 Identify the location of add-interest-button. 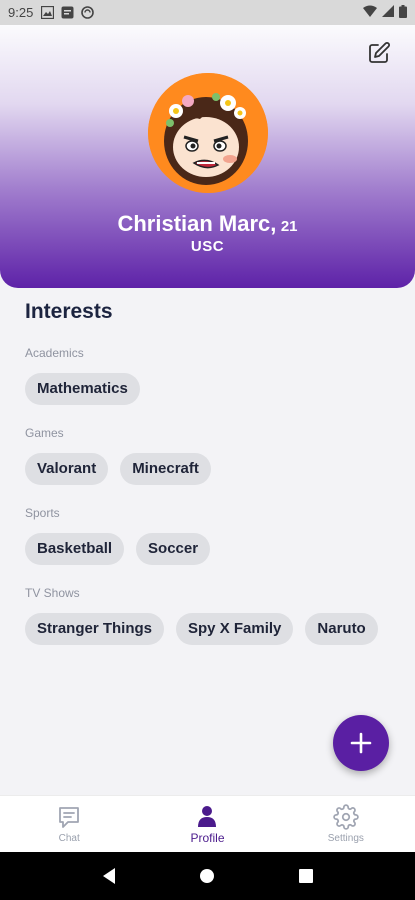
(361, 743).